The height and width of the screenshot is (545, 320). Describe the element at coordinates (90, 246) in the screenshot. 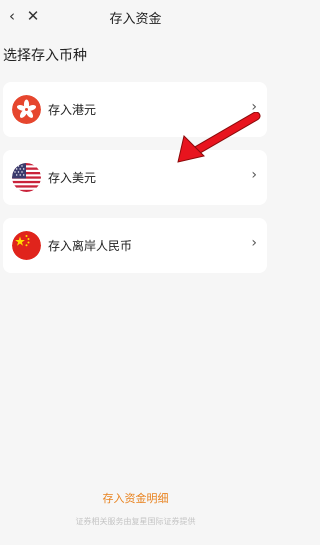

I see `currency-label: 存入离岸人民币` at that location.